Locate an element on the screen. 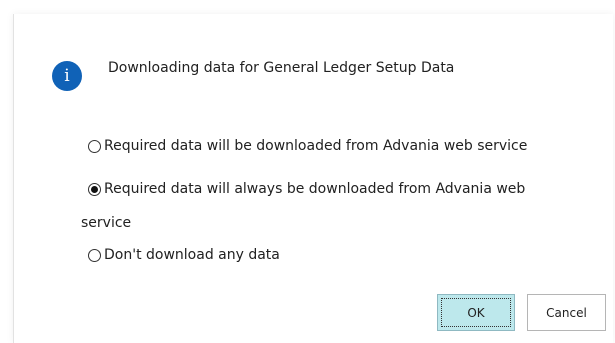 This screenshot has width=615, height=343. radio-button-selected is located at coordinates (94, 189).